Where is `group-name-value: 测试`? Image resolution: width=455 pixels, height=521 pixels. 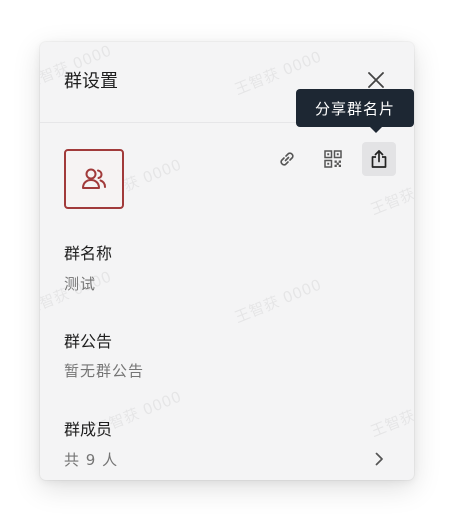 group-name-value: 测试 is located at coordinates (80, 284).